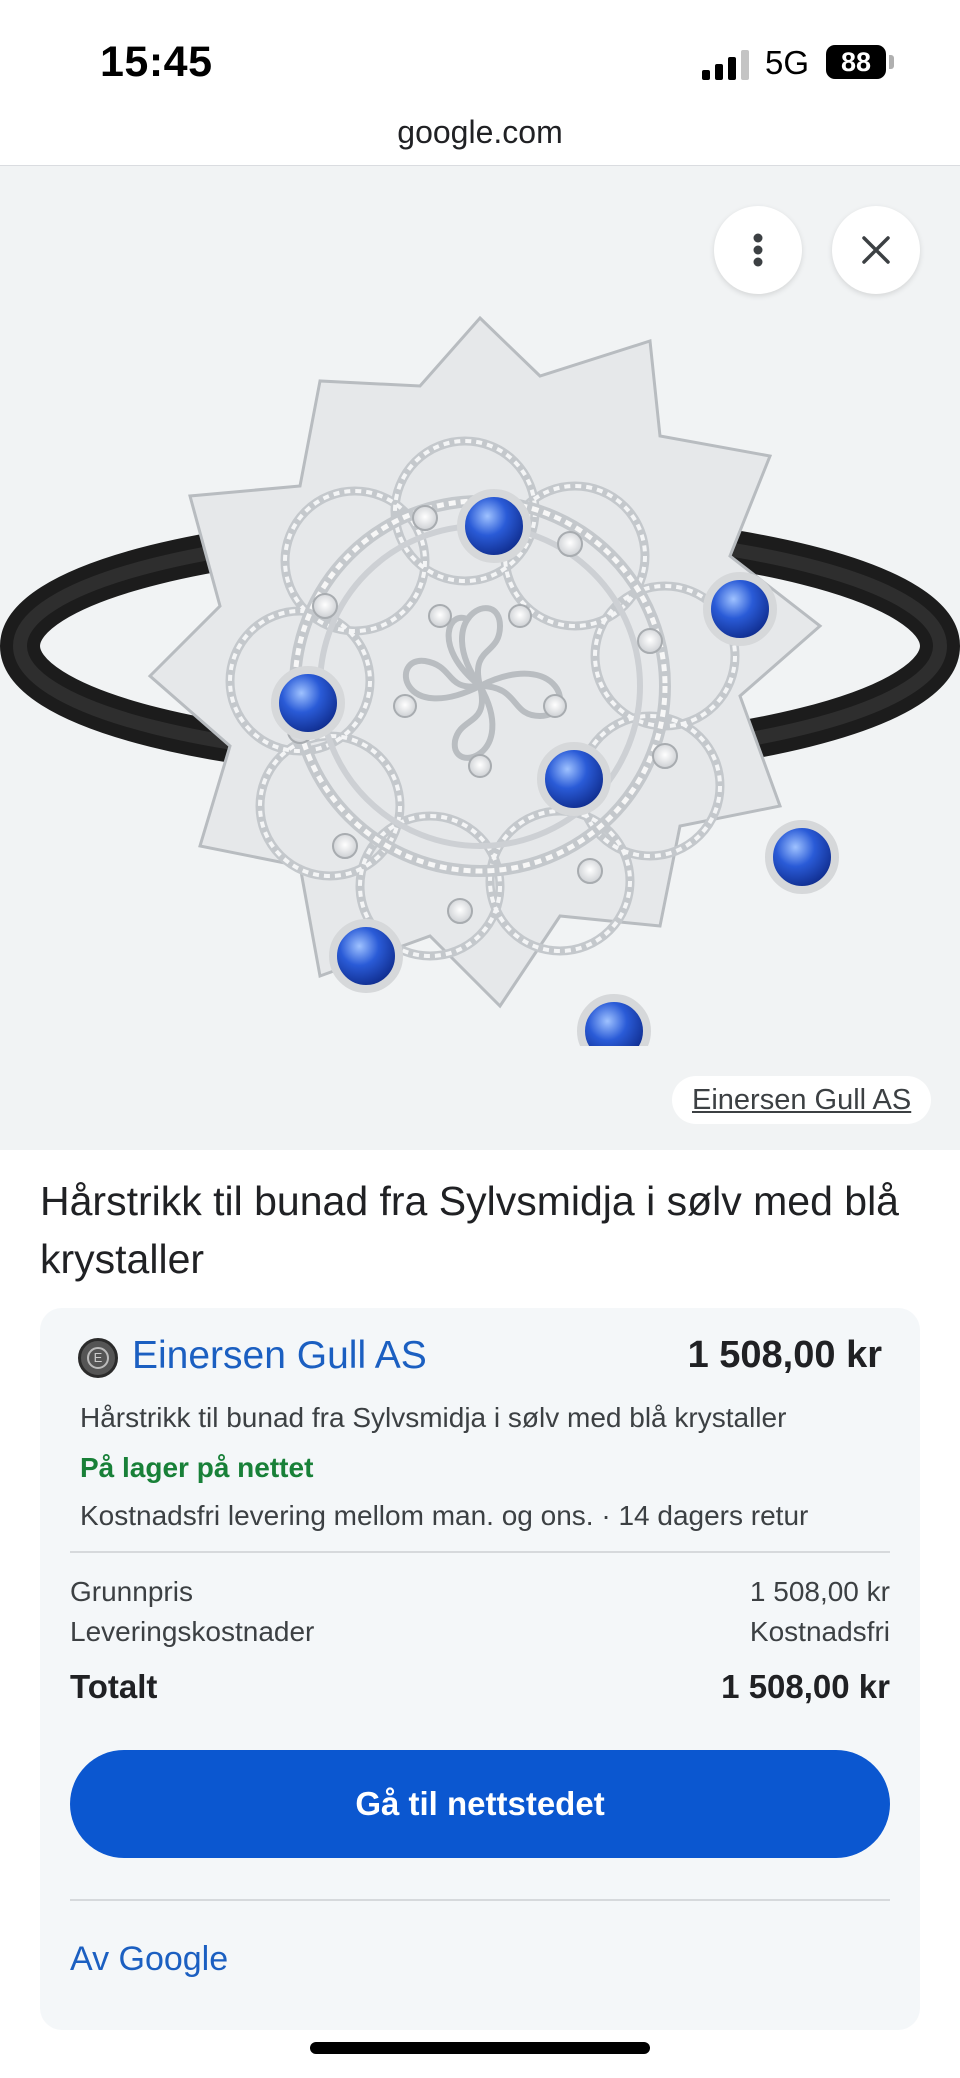  Describe the element at coordinates (156, 62) in the screenshot. I see `status-time: 15:45` at that location.